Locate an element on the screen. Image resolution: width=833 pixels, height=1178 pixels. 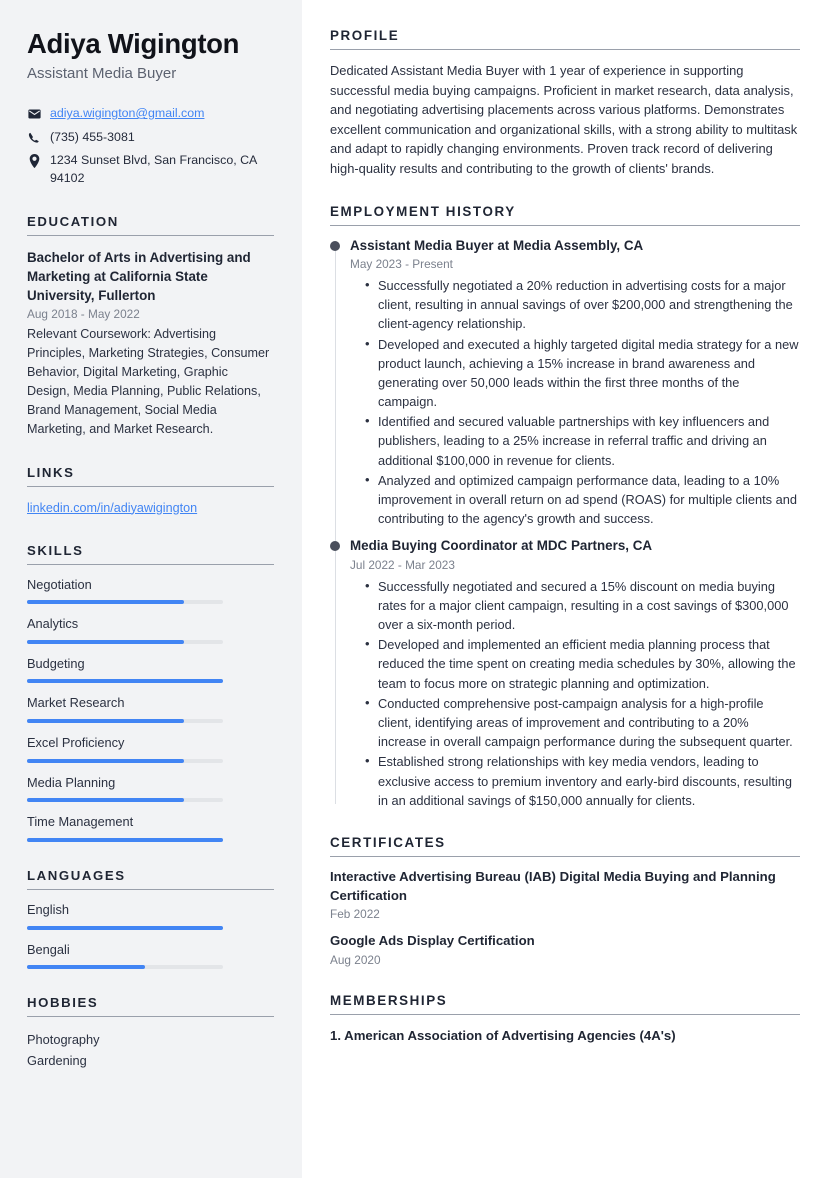
links-heading: LINKS is located at coordinates (150, 476).